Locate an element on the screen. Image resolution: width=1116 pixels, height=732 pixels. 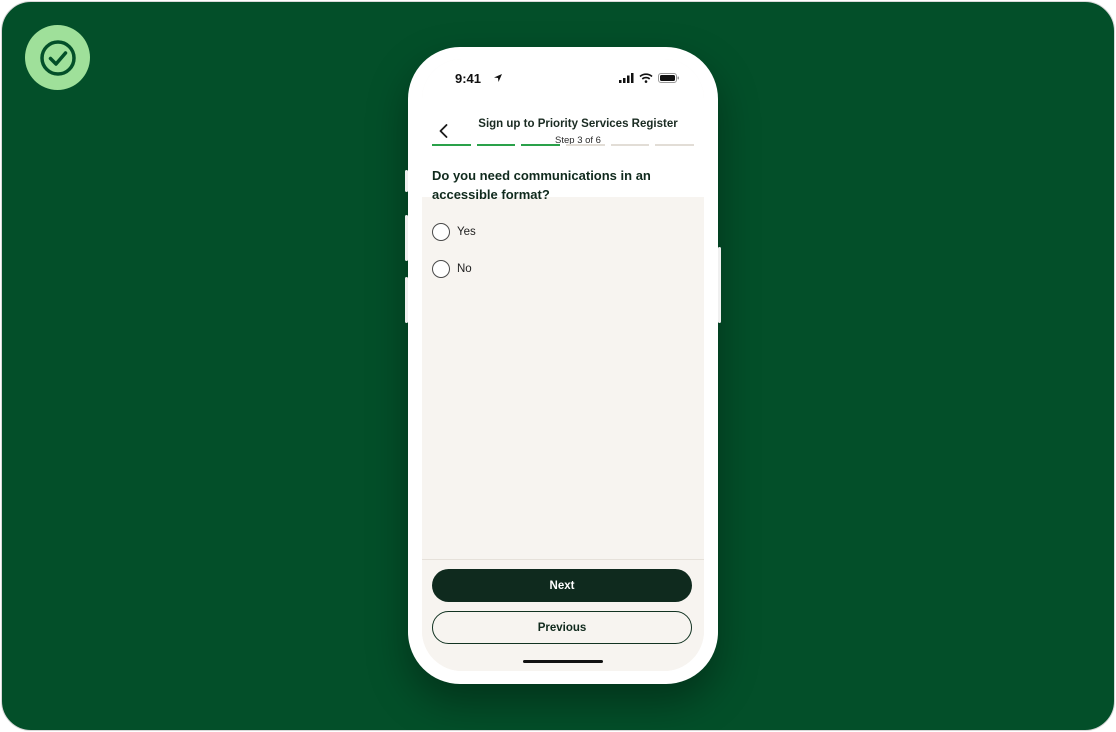
previous-button: Previous is located at coordinates (562, 627).